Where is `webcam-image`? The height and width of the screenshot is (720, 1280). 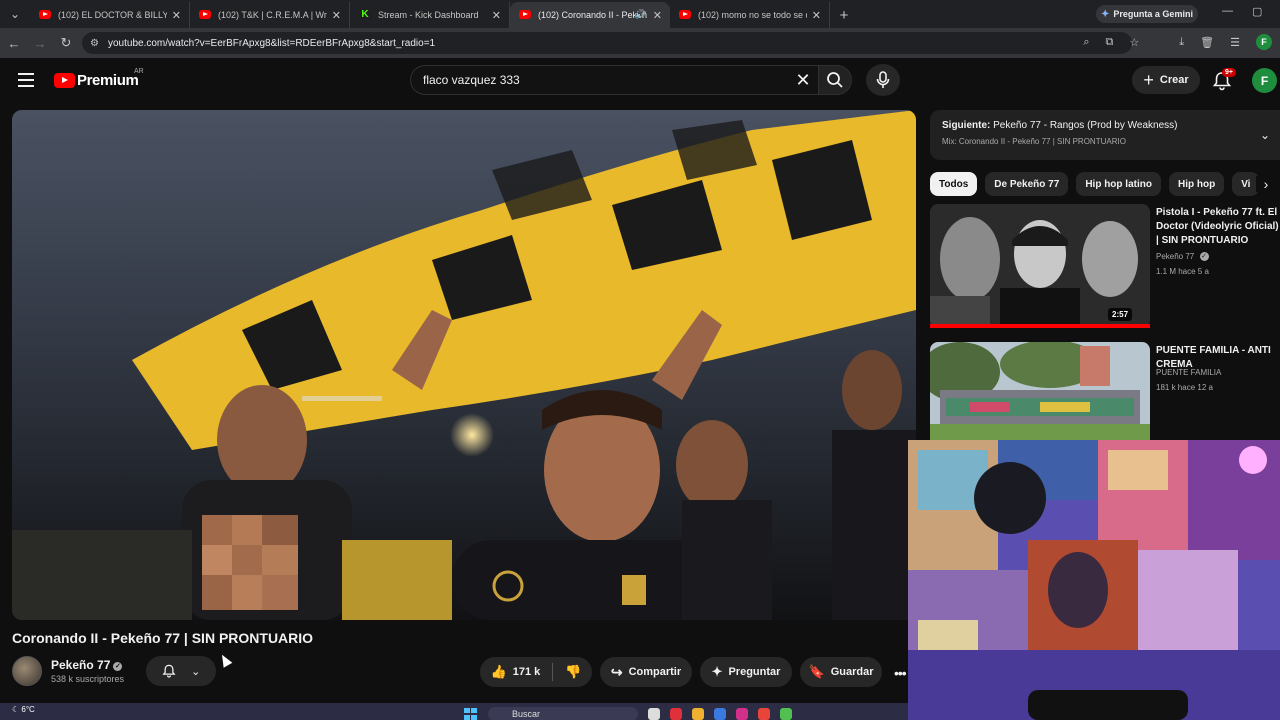
webcam-image is located at coordinates (1094, 580).